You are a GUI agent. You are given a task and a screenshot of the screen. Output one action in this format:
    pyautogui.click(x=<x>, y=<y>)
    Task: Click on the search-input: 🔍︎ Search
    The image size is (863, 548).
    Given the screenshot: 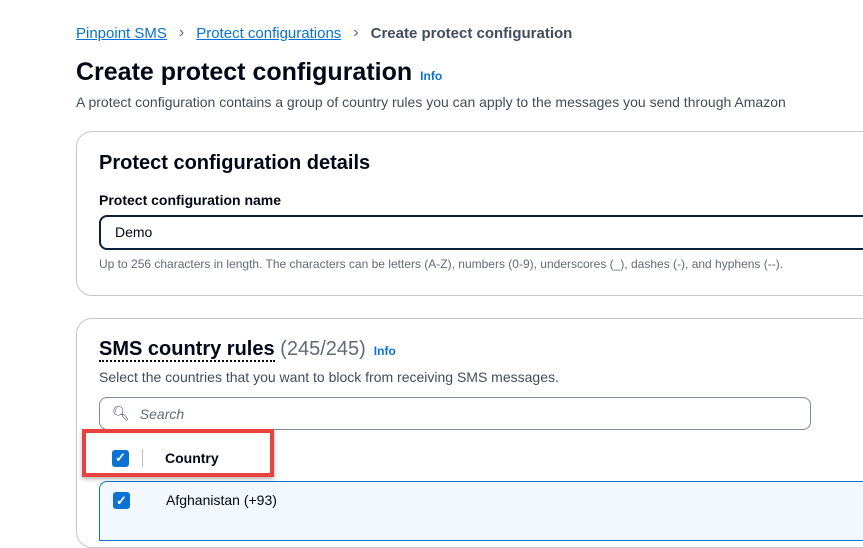 What is the action you would take?
    pyautogui.click(x=455, y=413)
    